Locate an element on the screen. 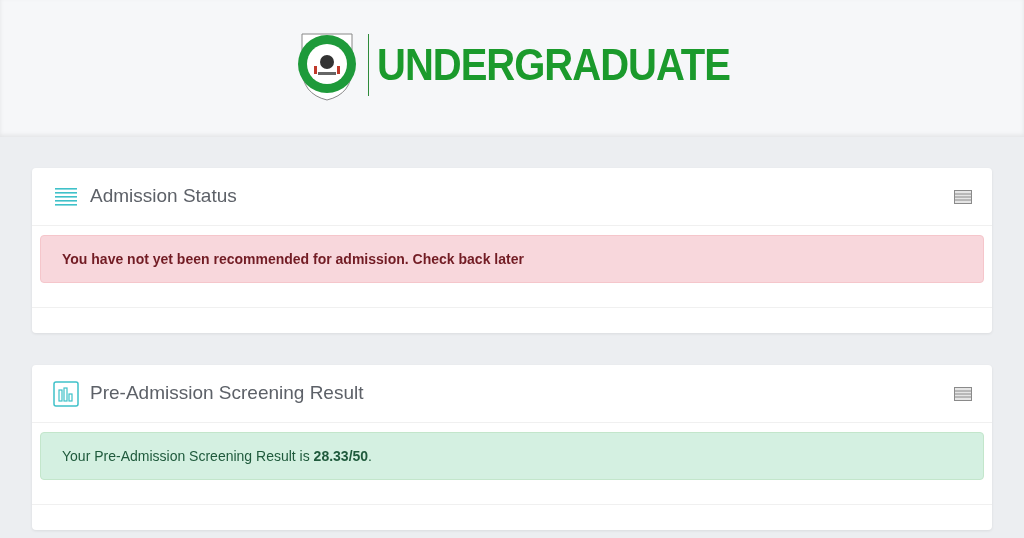 Image resolution: width=1024 pixels, height=538 pixels. card-title: Pre-Admission Screening Result is located at coordinates (227, 393).